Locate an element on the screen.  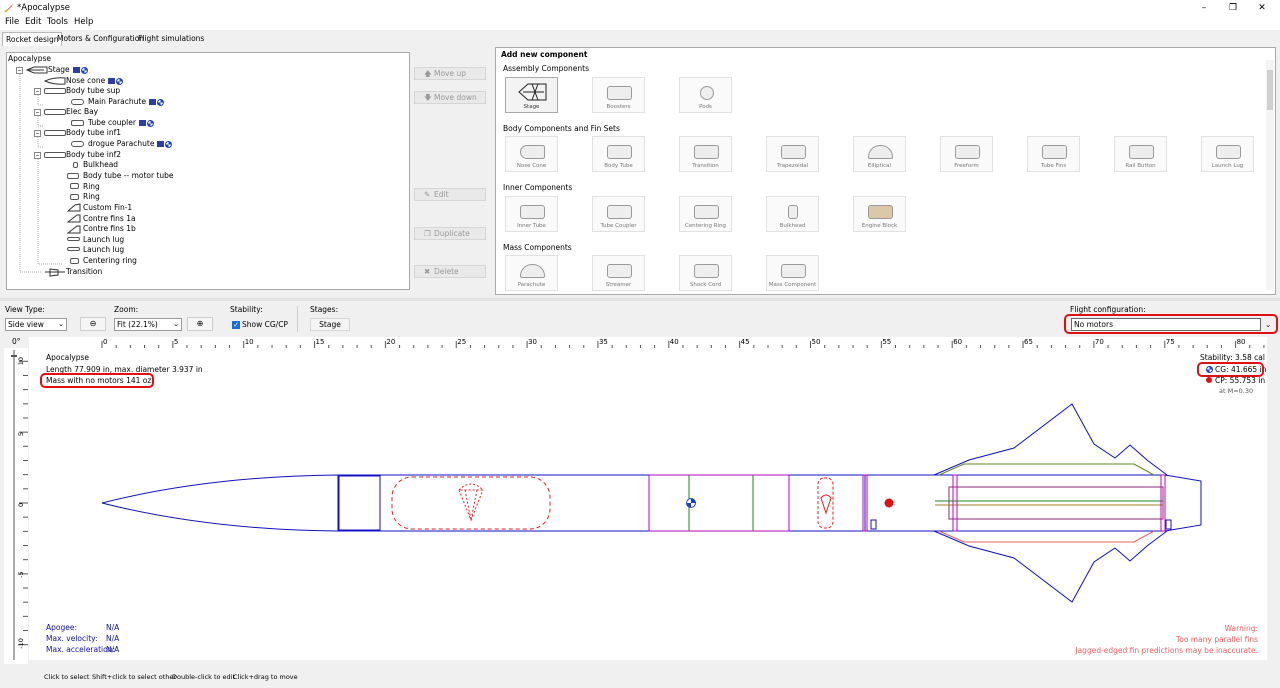
apogee-label: Apogee: is located at coordinates (61, 627).